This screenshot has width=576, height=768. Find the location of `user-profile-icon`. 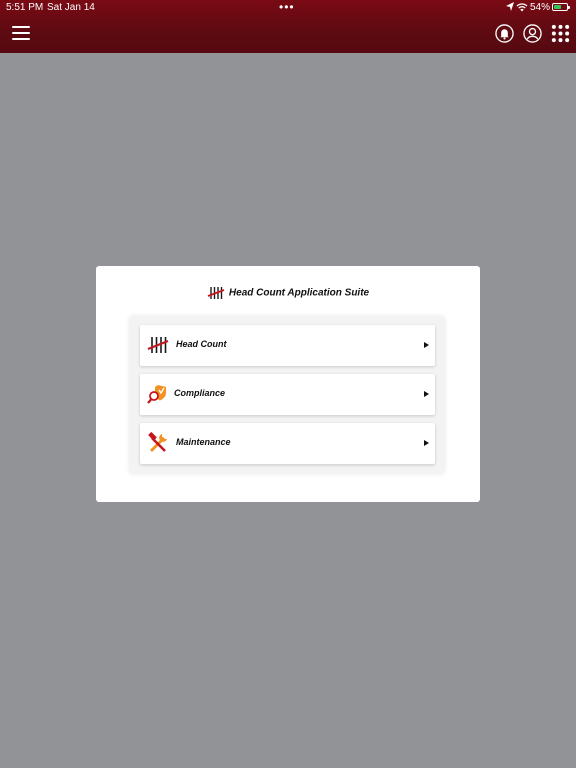

user-profile-icon is located at coordinates (532, 33).